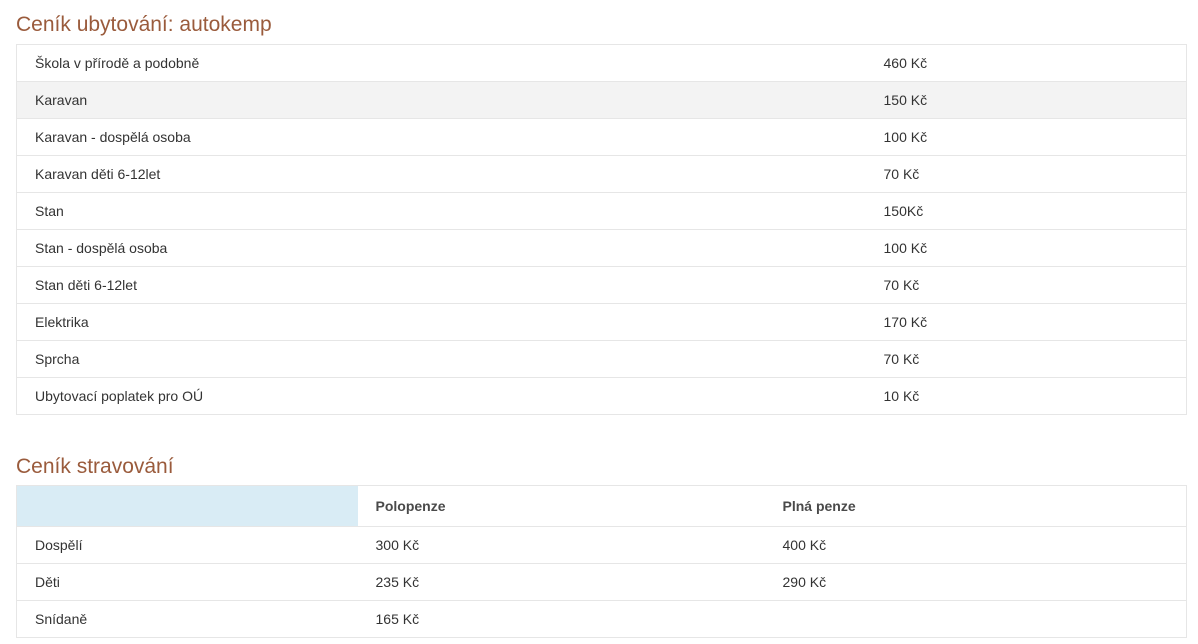 Image resolution: width=1198 pixels, height=644 pixels. I want to click on food-price-title: Ceník stravování, so click(95, 466).